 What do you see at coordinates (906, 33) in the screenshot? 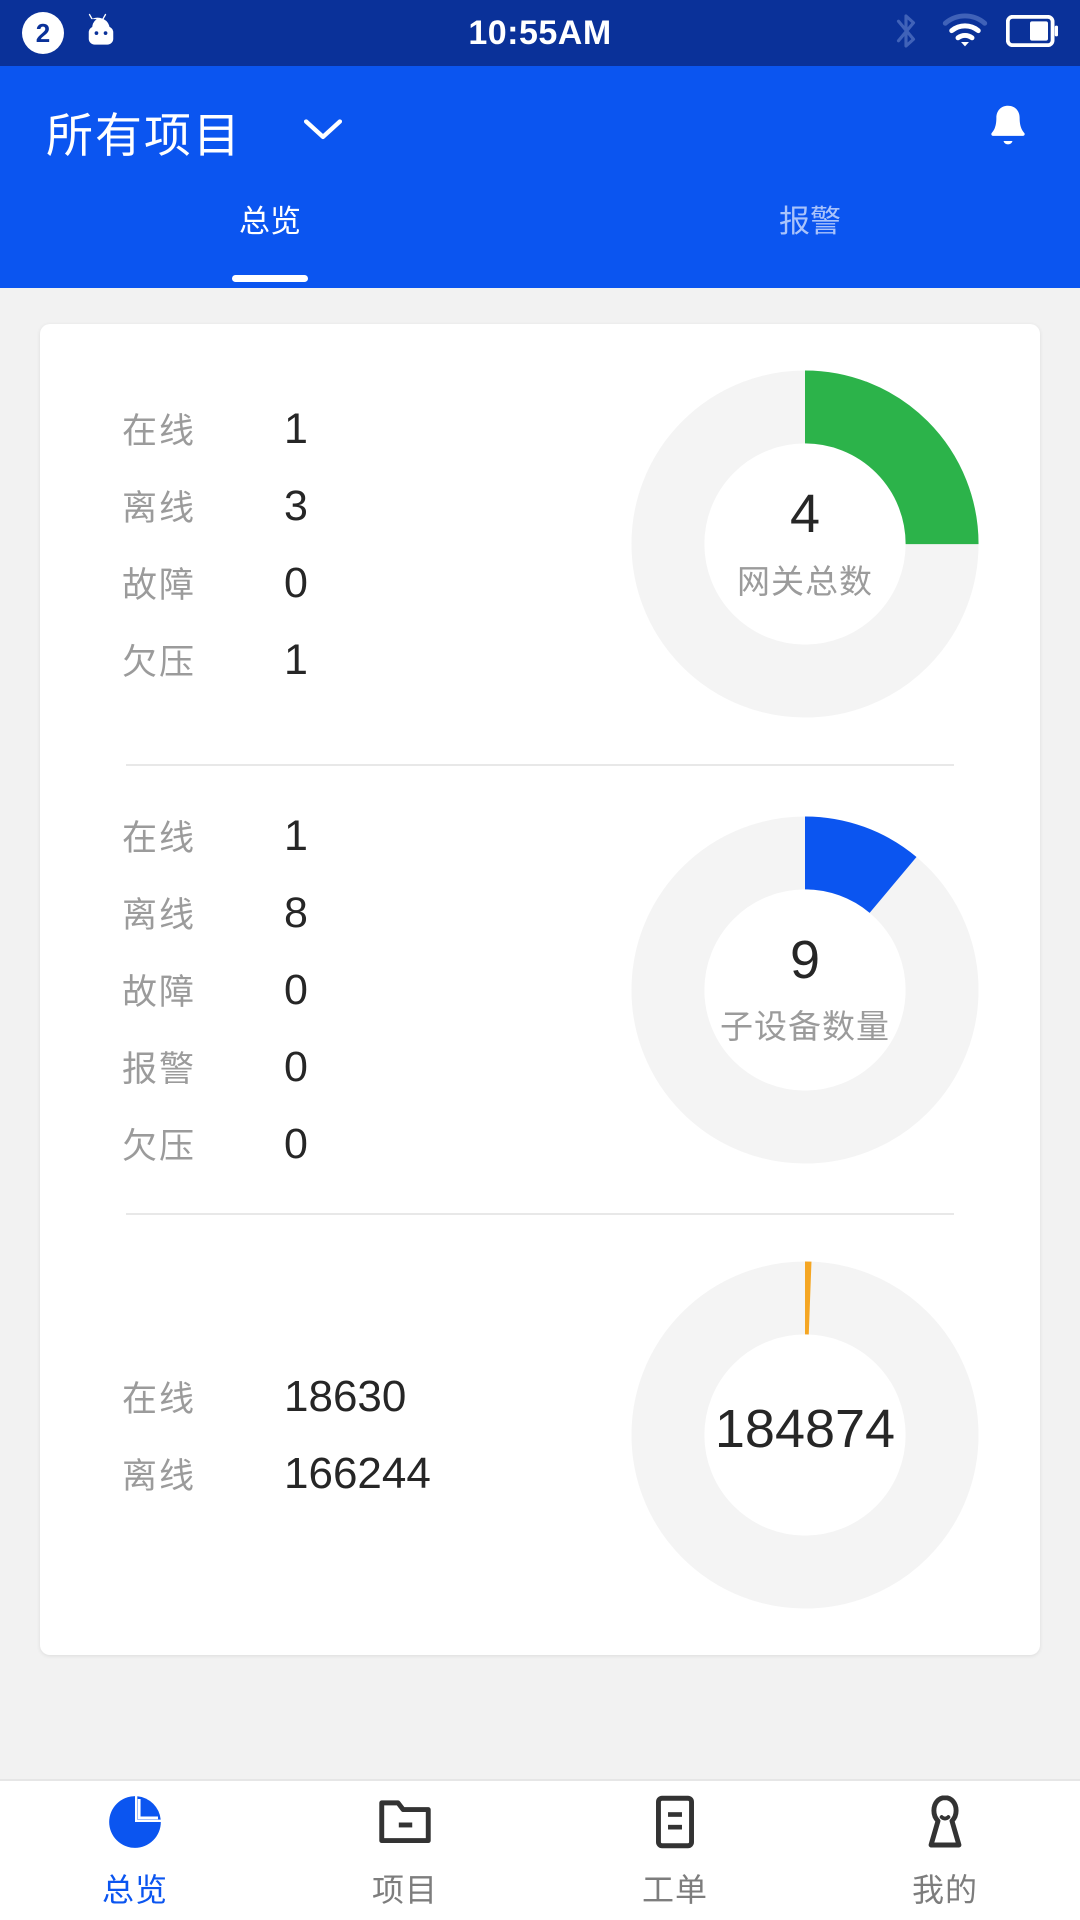
I see `bluetooth-icon` at bounding box center [906, 33].